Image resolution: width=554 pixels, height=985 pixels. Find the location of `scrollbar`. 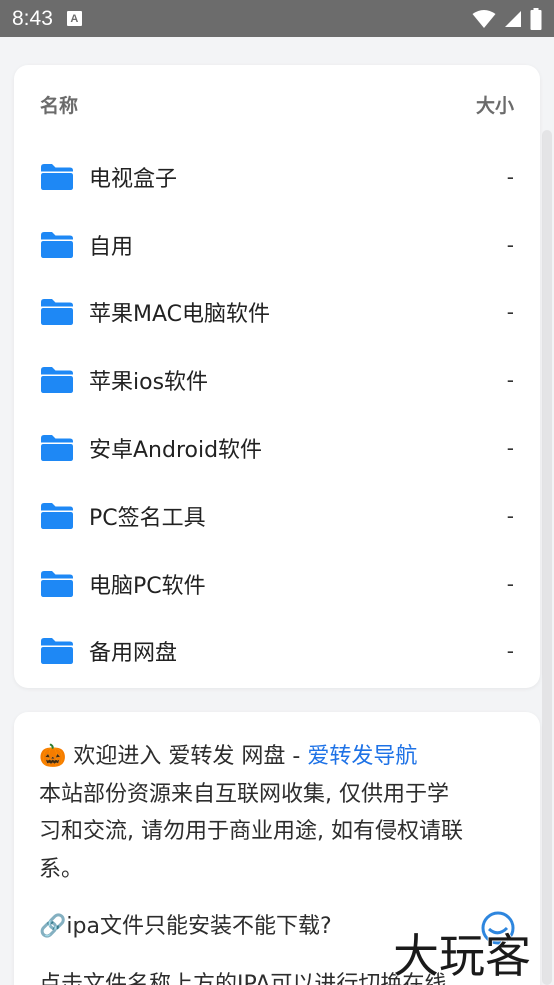

scrollbar is located at coordinates (547, 557).